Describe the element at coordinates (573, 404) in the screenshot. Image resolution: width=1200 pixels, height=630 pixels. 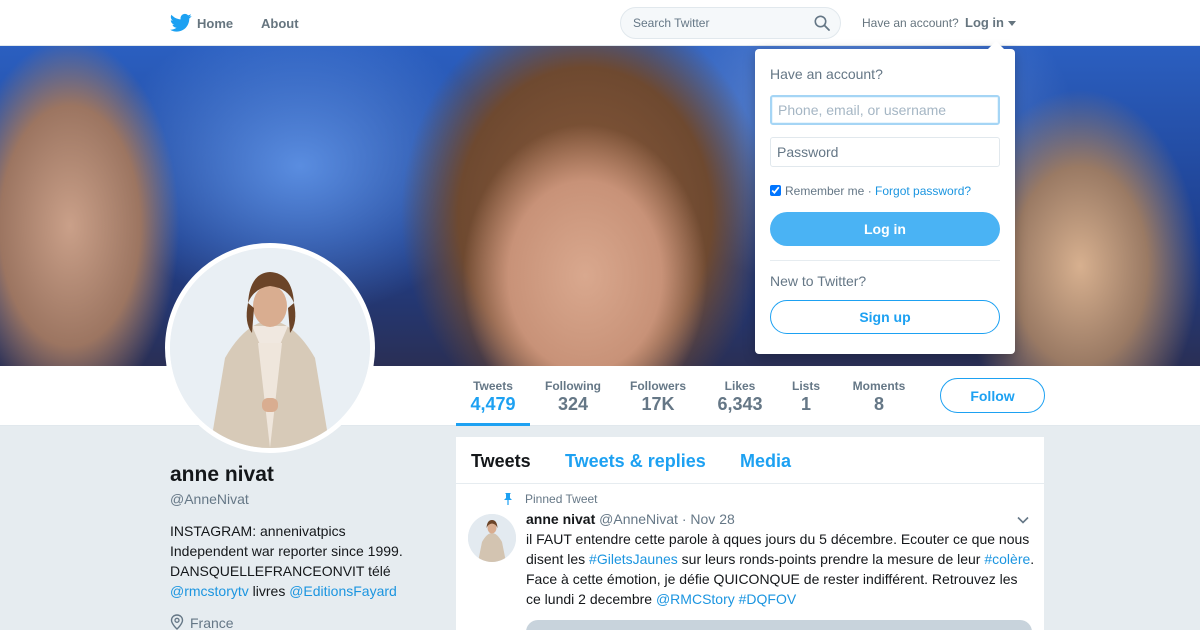
I see `stat-value: 324` at that location.